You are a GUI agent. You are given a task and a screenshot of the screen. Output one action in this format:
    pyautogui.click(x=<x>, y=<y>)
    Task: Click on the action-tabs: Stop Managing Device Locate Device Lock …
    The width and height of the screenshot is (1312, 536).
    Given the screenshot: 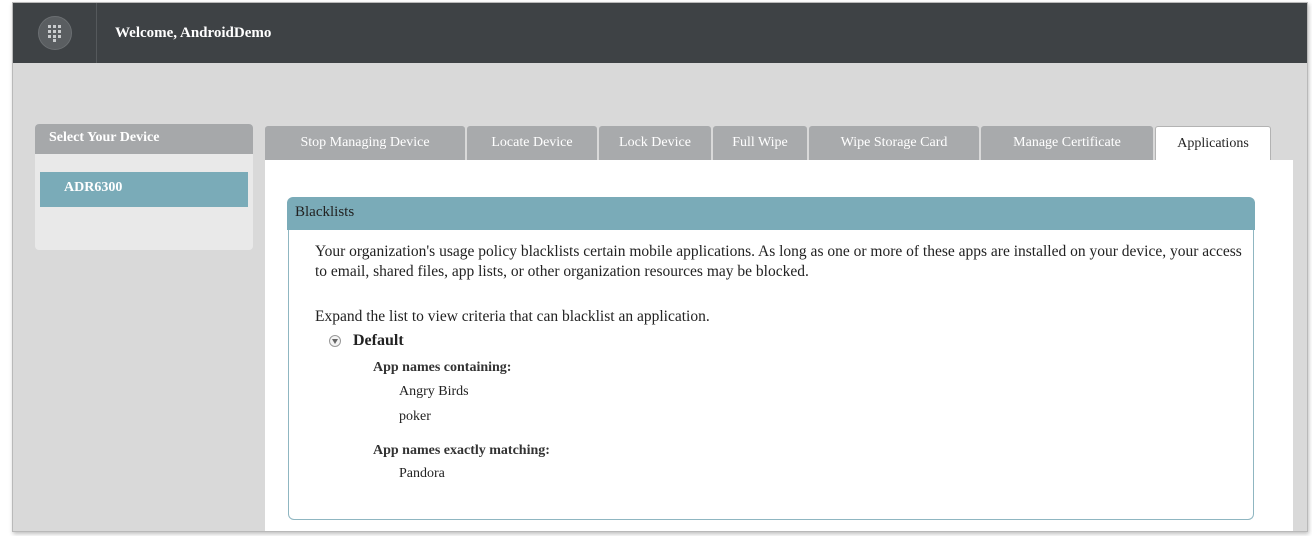 What is the action you would take?
    pyautogui.click(x=769, y=143)
    